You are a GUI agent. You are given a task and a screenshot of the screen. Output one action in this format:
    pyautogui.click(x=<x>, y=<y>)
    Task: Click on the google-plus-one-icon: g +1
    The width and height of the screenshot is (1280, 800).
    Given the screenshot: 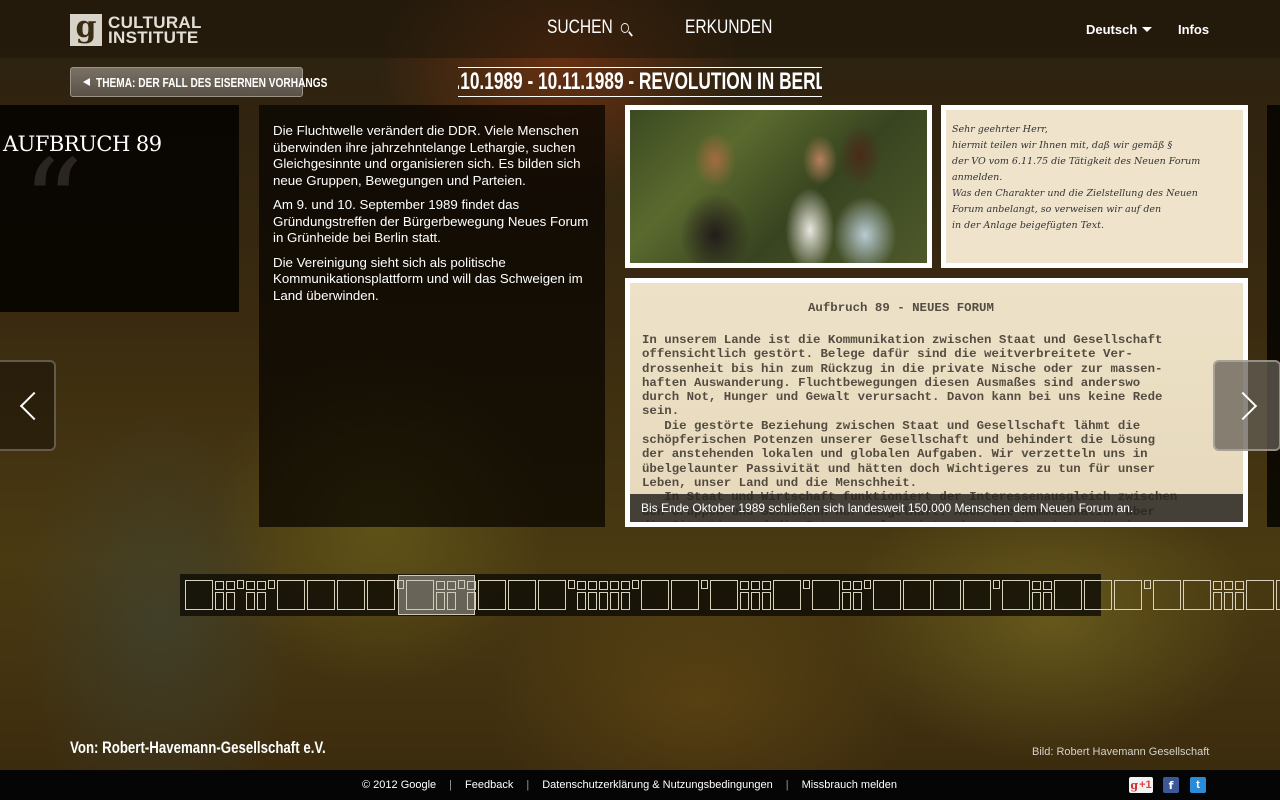 What is the action you would take?
    pyautogui.click(x=1141, y=785)
    